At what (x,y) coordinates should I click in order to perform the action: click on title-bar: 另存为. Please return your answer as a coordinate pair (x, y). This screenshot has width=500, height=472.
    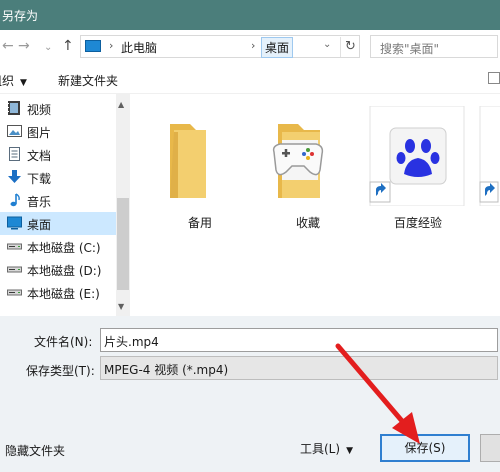
    Looking at the image, I should click on (250, 15).